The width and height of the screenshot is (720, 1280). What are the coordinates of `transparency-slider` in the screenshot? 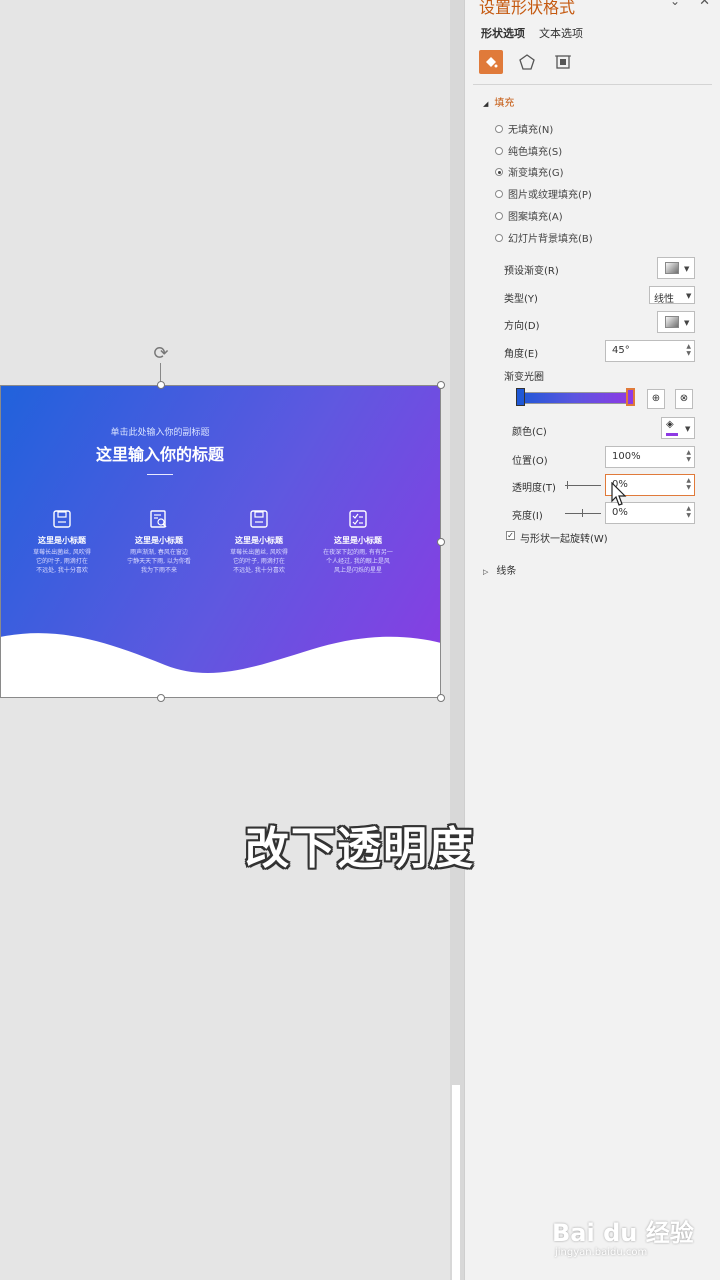 It's located at (583, 485).